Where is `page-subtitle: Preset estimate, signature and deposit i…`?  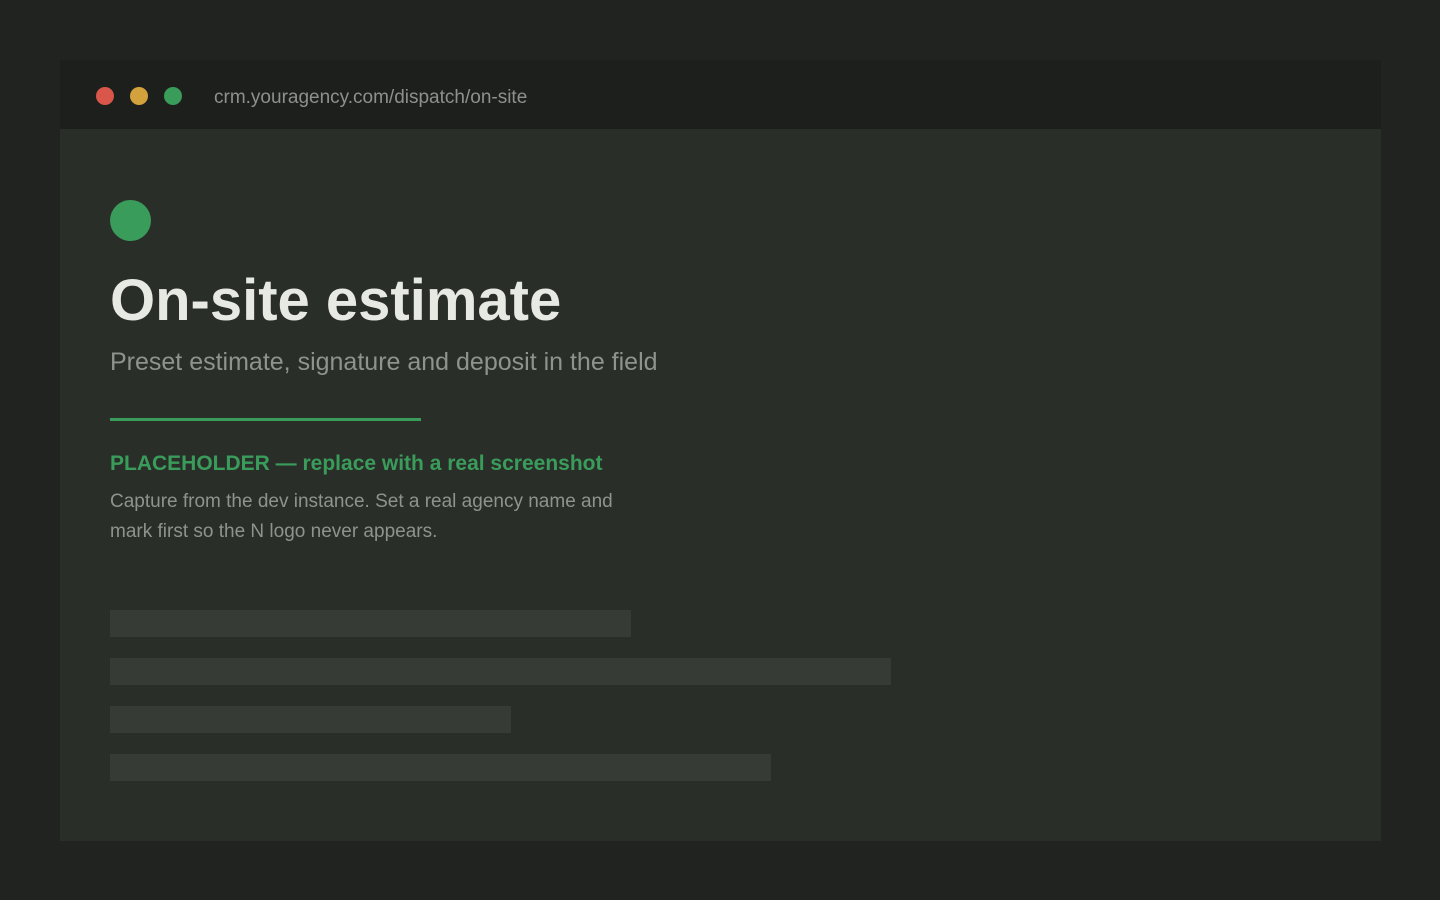
page-subtitle: Preset estimate, signature and deposit i… is located at coordinates (384, 362).